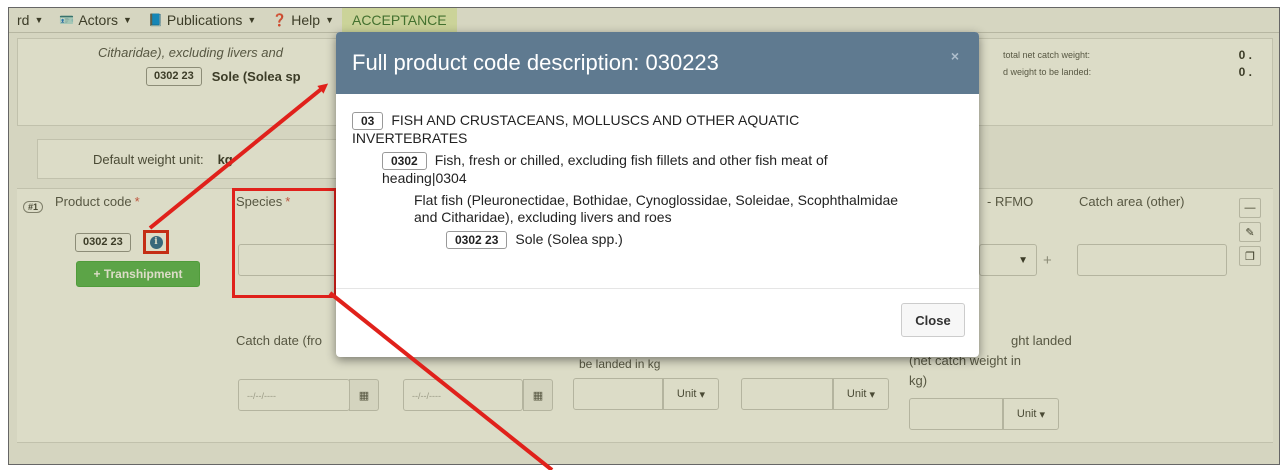 The width and height of the screenshot is (1287, 470). What do you see at coordinates (441, 380) in the screenshot?
I see `annotation-arrow-from-species` at bounding box center [441, 380].